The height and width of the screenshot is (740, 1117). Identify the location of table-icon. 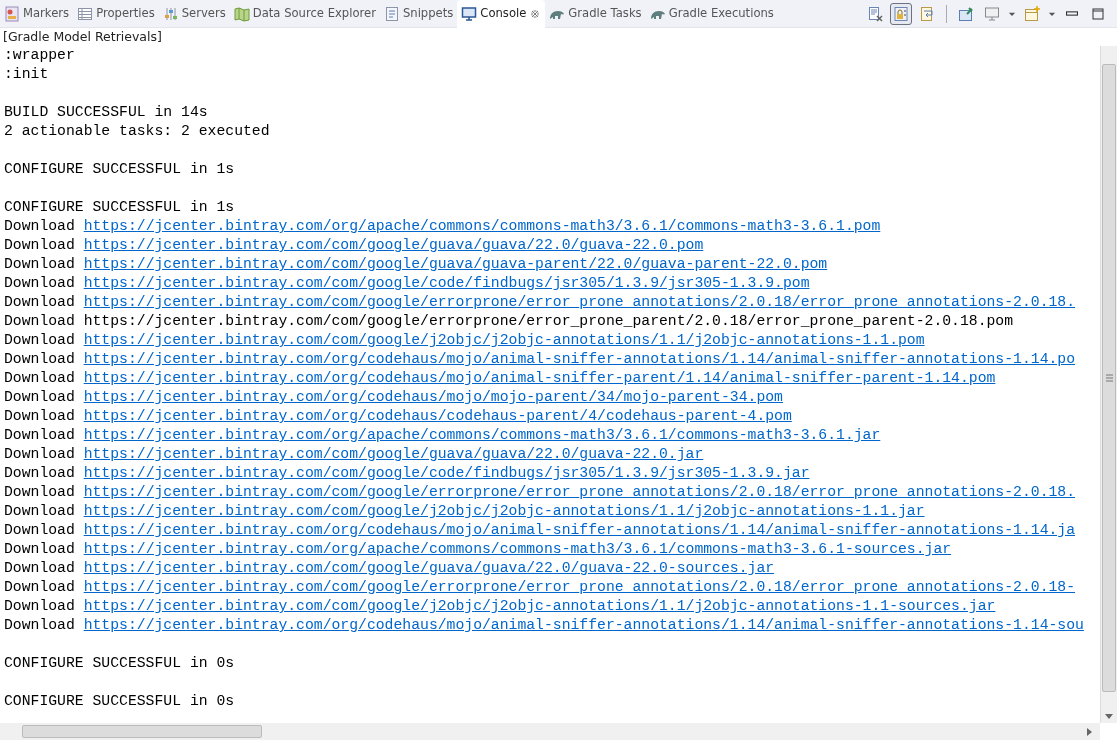
(85, 13).